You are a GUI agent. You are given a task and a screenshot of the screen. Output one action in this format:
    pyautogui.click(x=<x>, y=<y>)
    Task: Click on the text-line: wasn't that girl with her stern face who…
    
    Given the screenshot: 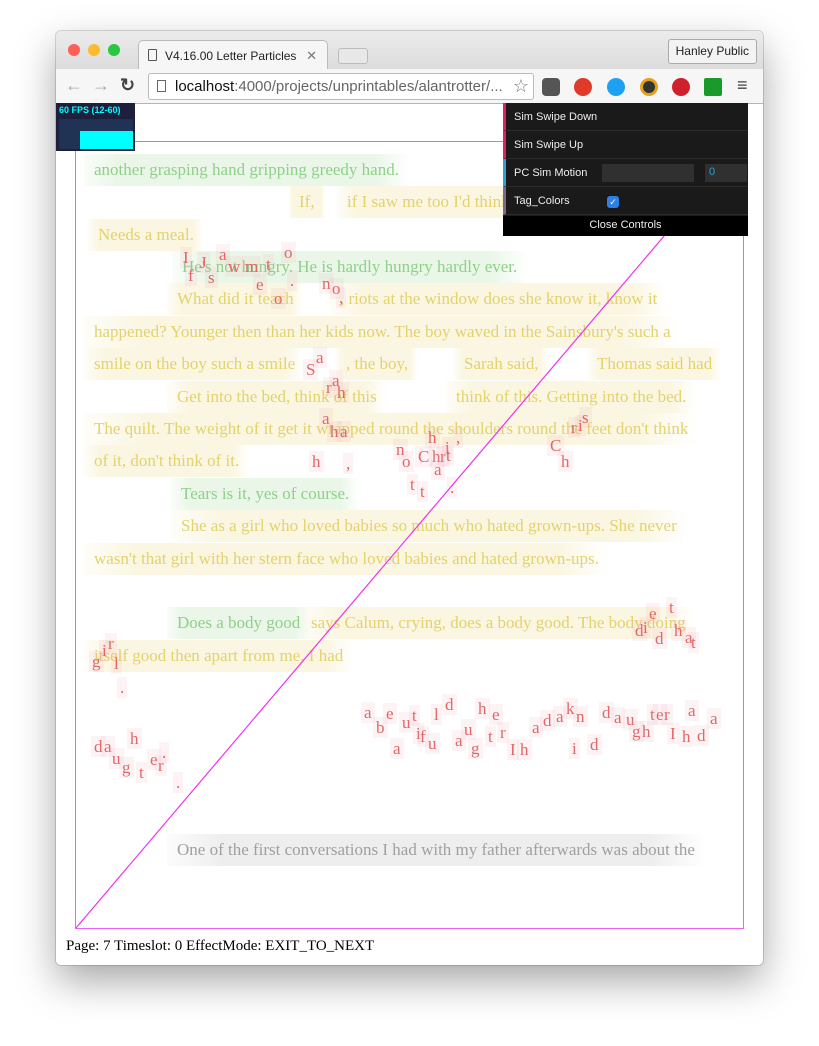 What is the action you would take?
    pyautogui.click(x=346, y=559)
    